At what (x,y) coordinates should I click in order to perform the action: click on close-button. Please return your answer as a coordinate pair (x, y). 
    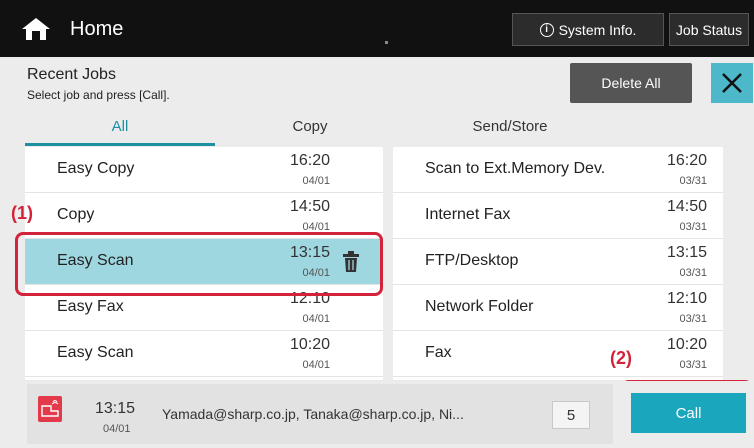
    Looking at the image, I should click on (732, 83).